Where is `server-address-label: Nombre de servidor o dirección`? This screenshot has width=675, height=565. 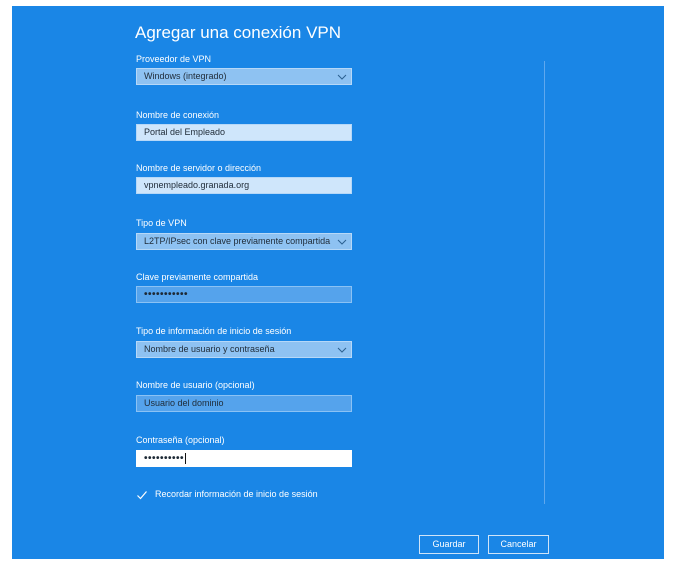 server-address-label: Nombre de servidor o dirección is located at coordinates (199, 168).